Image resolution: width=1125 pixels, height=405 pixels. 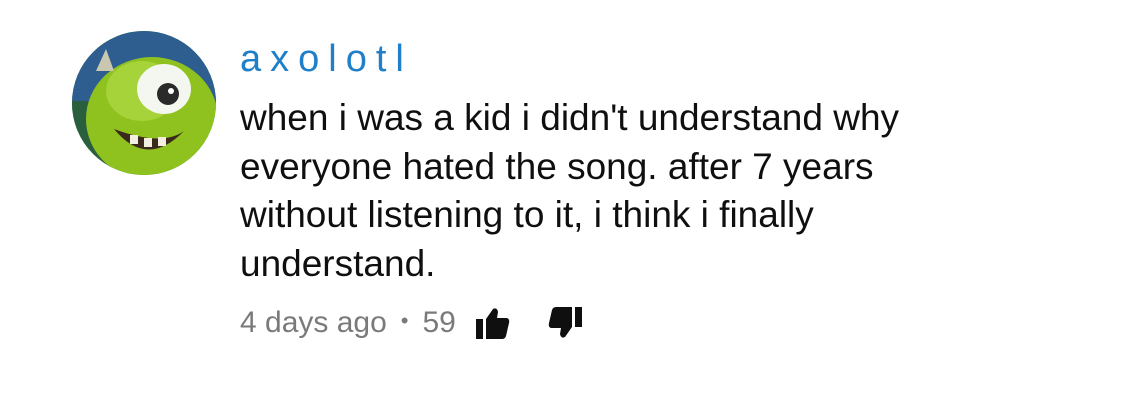 I want to click on avatar, so click(x=144, y=103).